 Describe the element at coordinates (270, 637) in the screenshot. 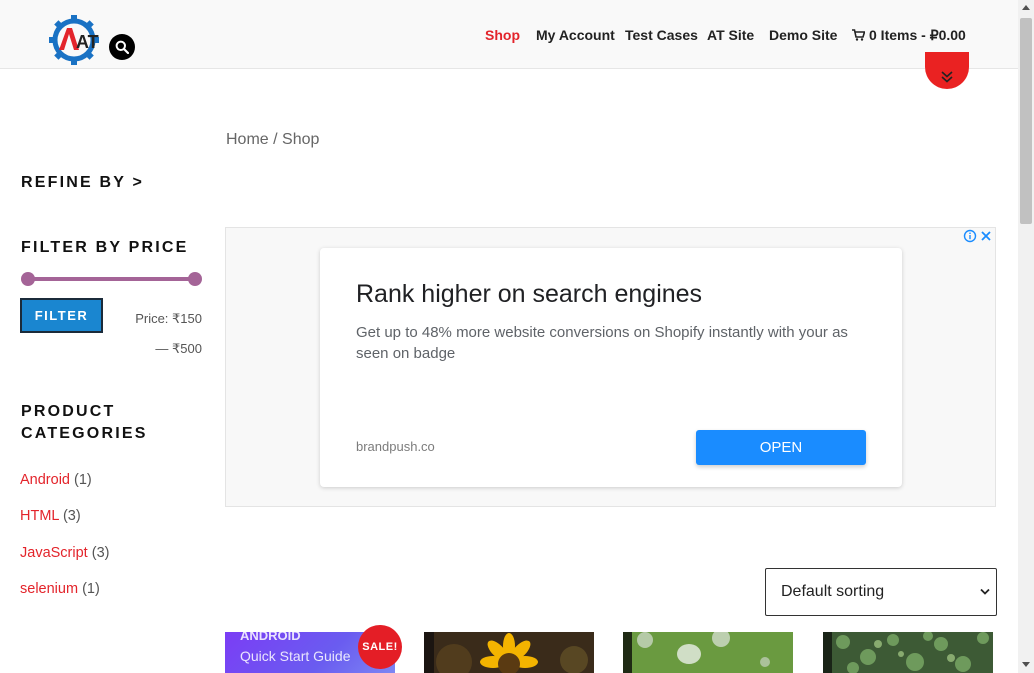

I see `product-image-label: ANDROID` at that location.